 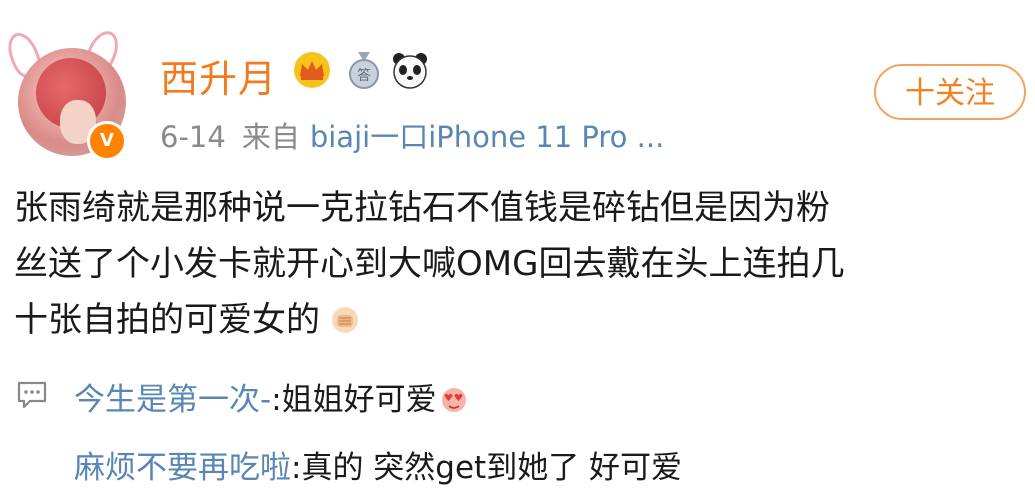 I want to click on crown-icon, so click(x=312, y=70).